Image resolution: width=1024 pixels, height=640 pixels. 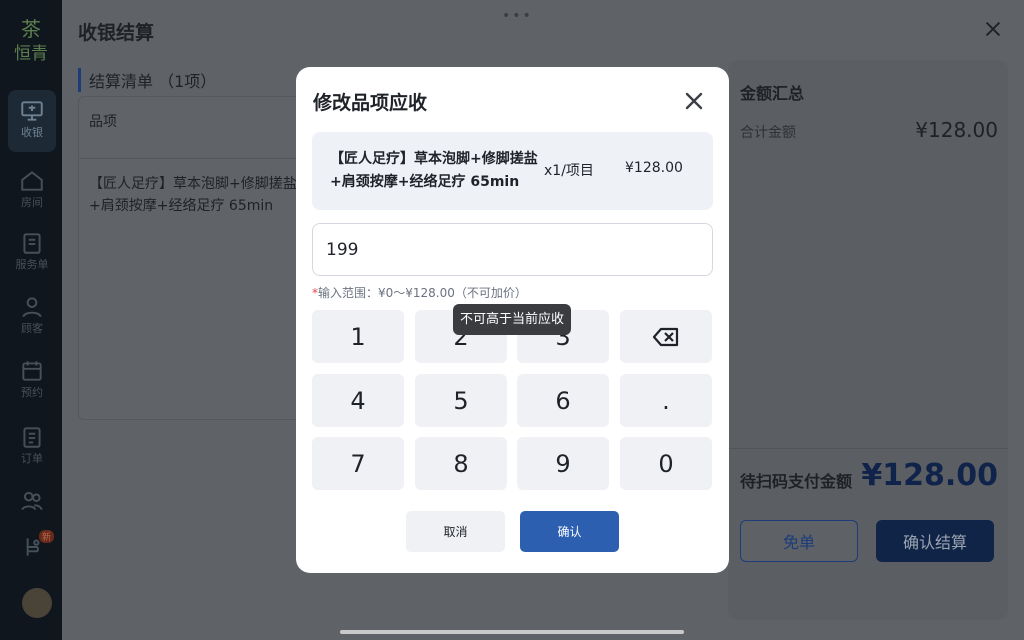 What do you see at coordinates (929, 475) in the screenshot?
I see `pay-value: ¥128.00` at bounding box center [929, 475].